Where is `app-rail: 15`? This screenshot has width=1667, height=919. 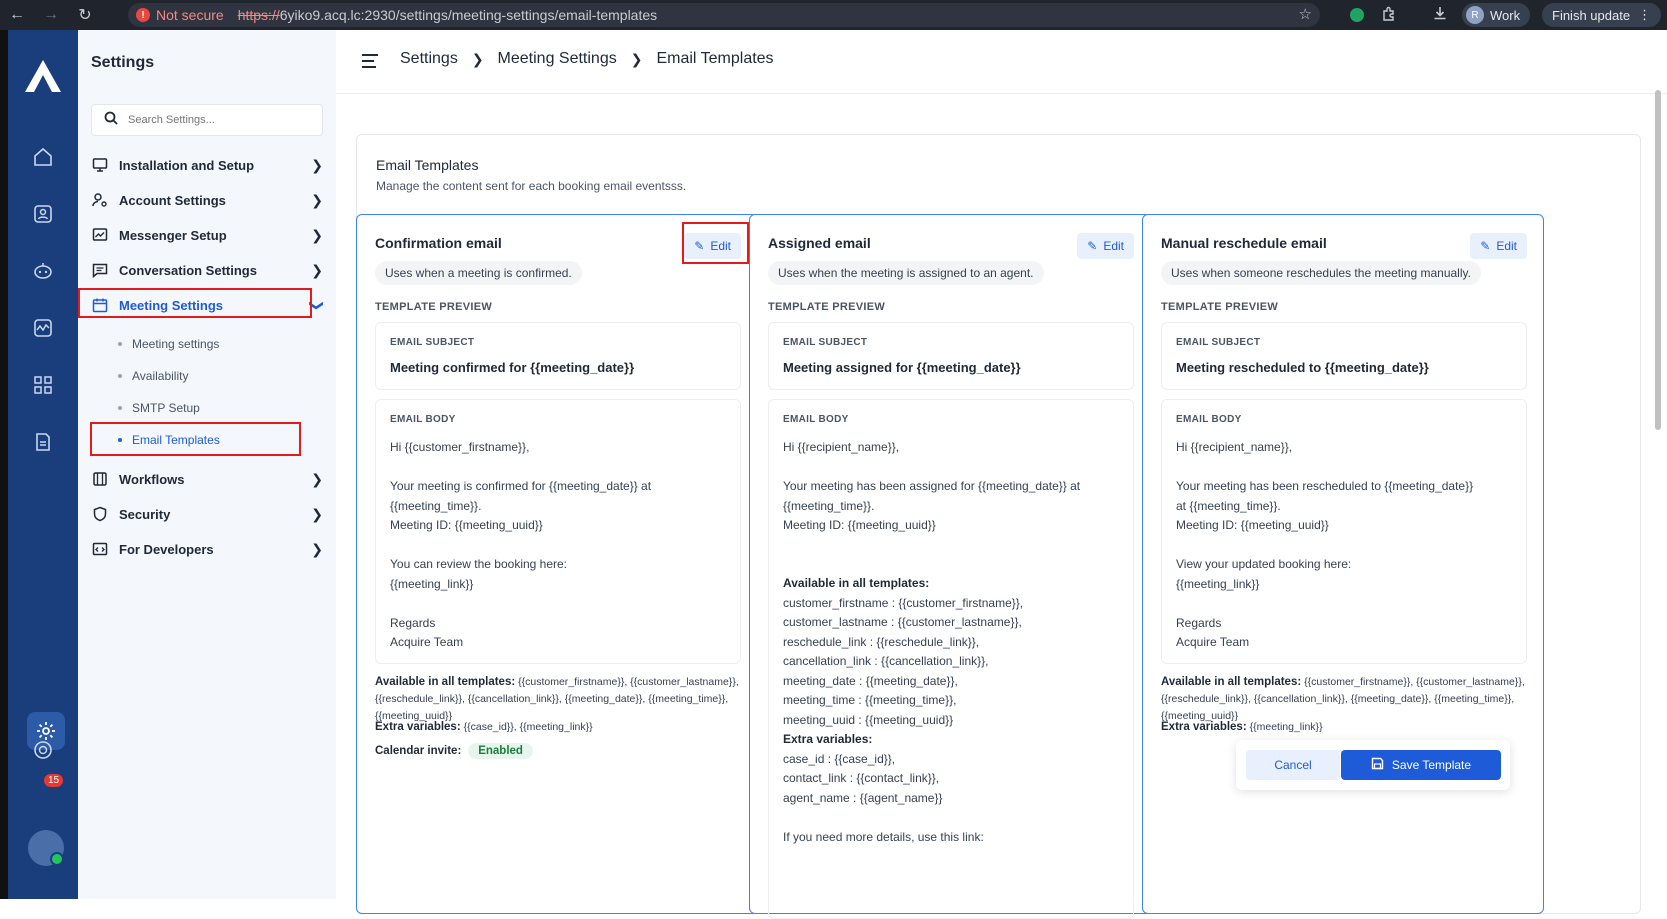 app-rail: 15 is located at coordinates (43, 464).